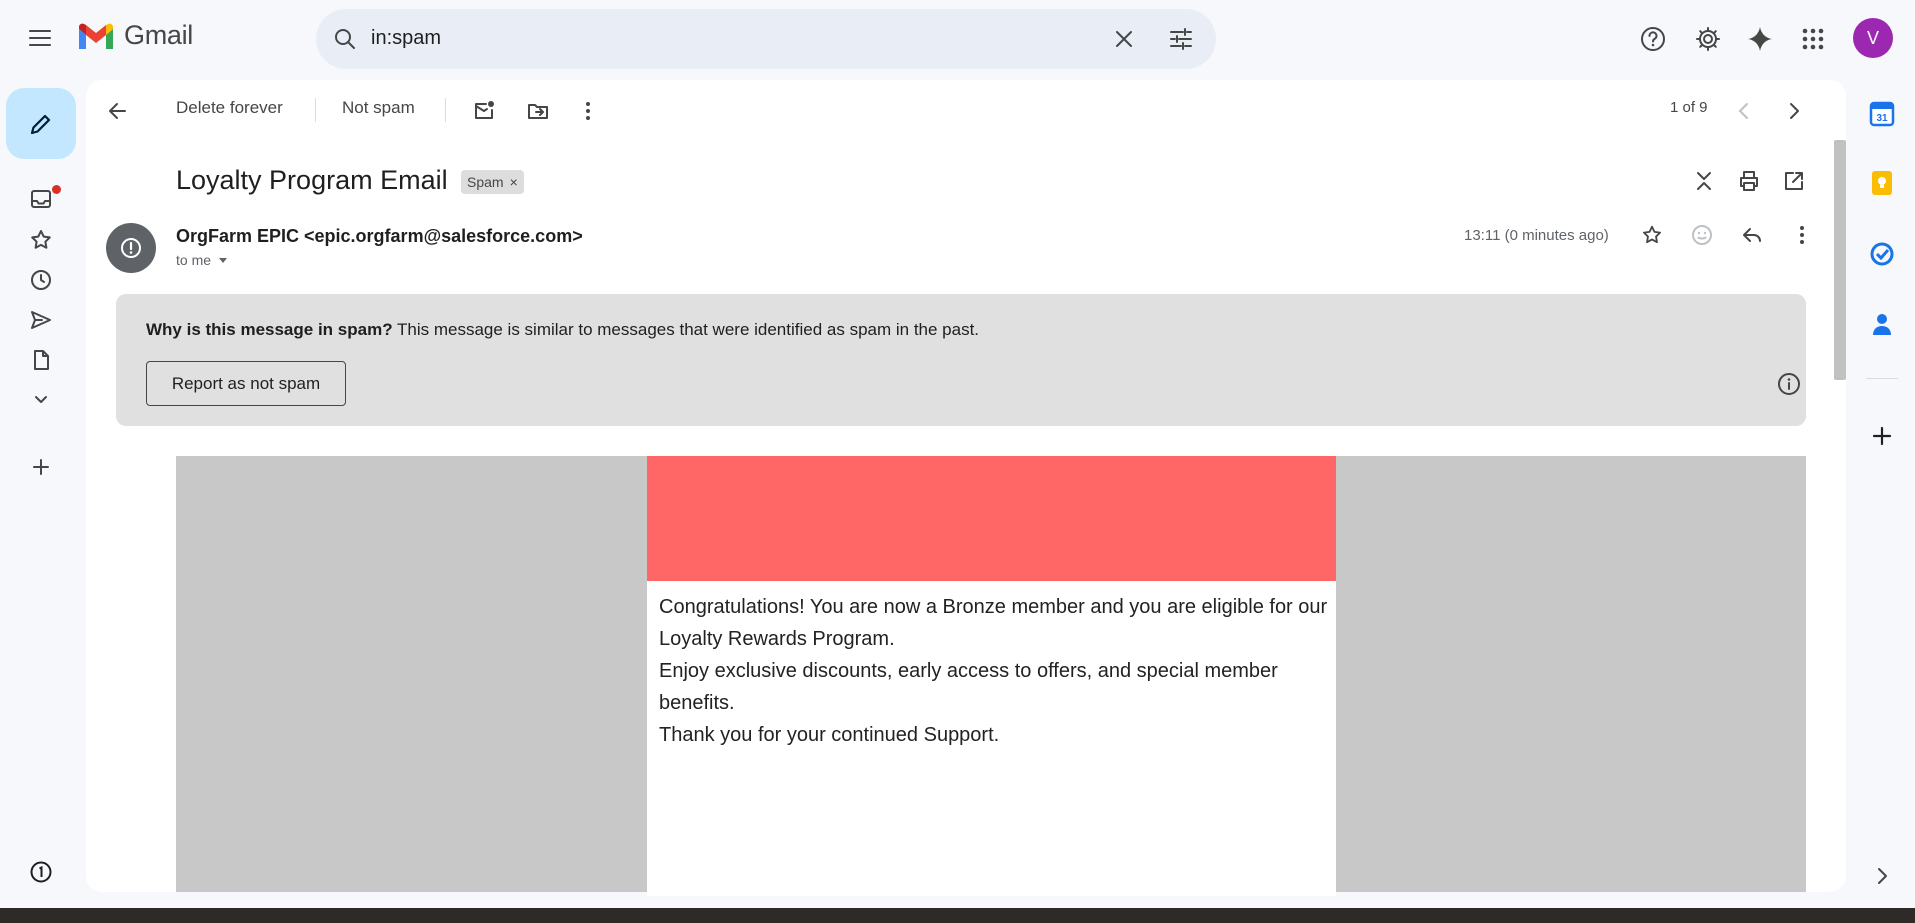 The height and width of the screenshot is (923, 1915). Describe the element at coordinates (1536, 235) in the screenshot. I see `message-time: 13:11 (0 minutes ago)` at that location.